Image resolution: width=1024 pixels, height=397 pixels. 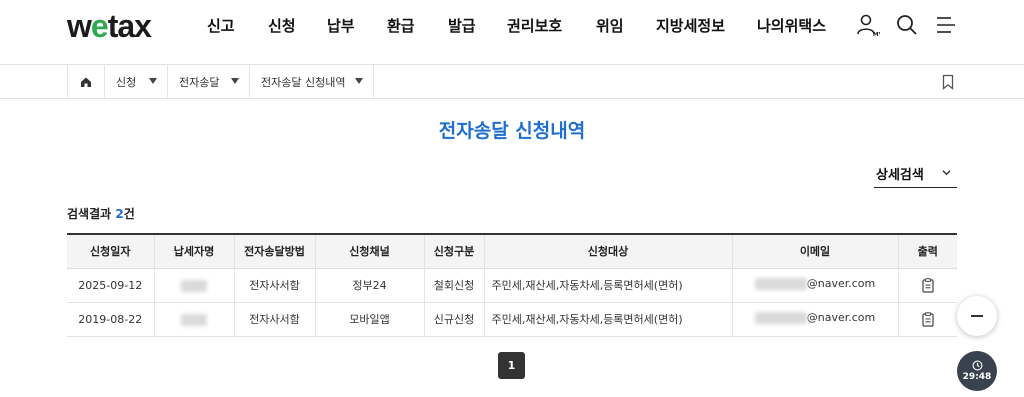 I want to click on breadcrumb-item-edelivery: 전자송달, so click(x=209, y=81).